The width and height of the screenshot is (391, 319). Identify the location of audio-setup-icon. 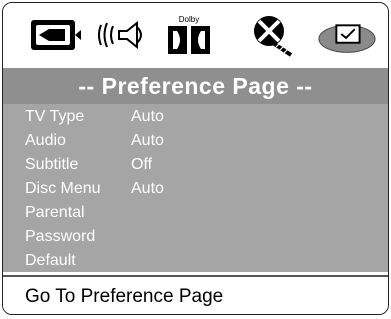
(123, 35).